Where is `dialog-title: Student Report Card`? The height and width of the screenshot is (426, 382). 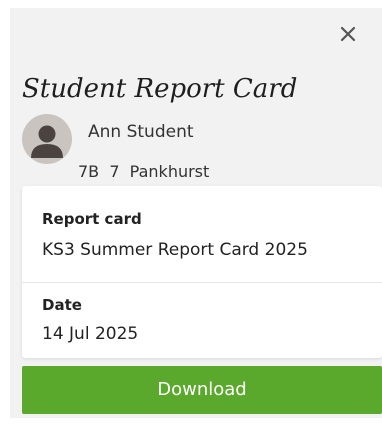
dialog-title: Student Report Card is located at coordinates (160, 89).